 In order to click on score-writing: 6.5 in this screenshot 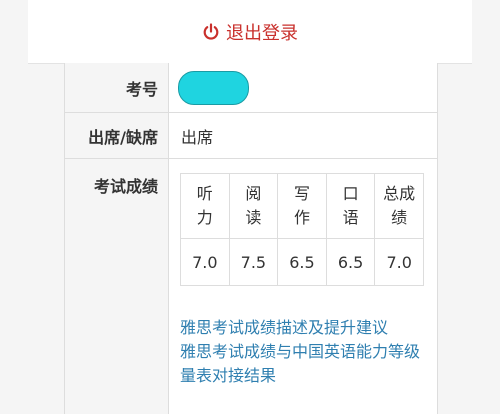, I will do `click(302, 262)`.